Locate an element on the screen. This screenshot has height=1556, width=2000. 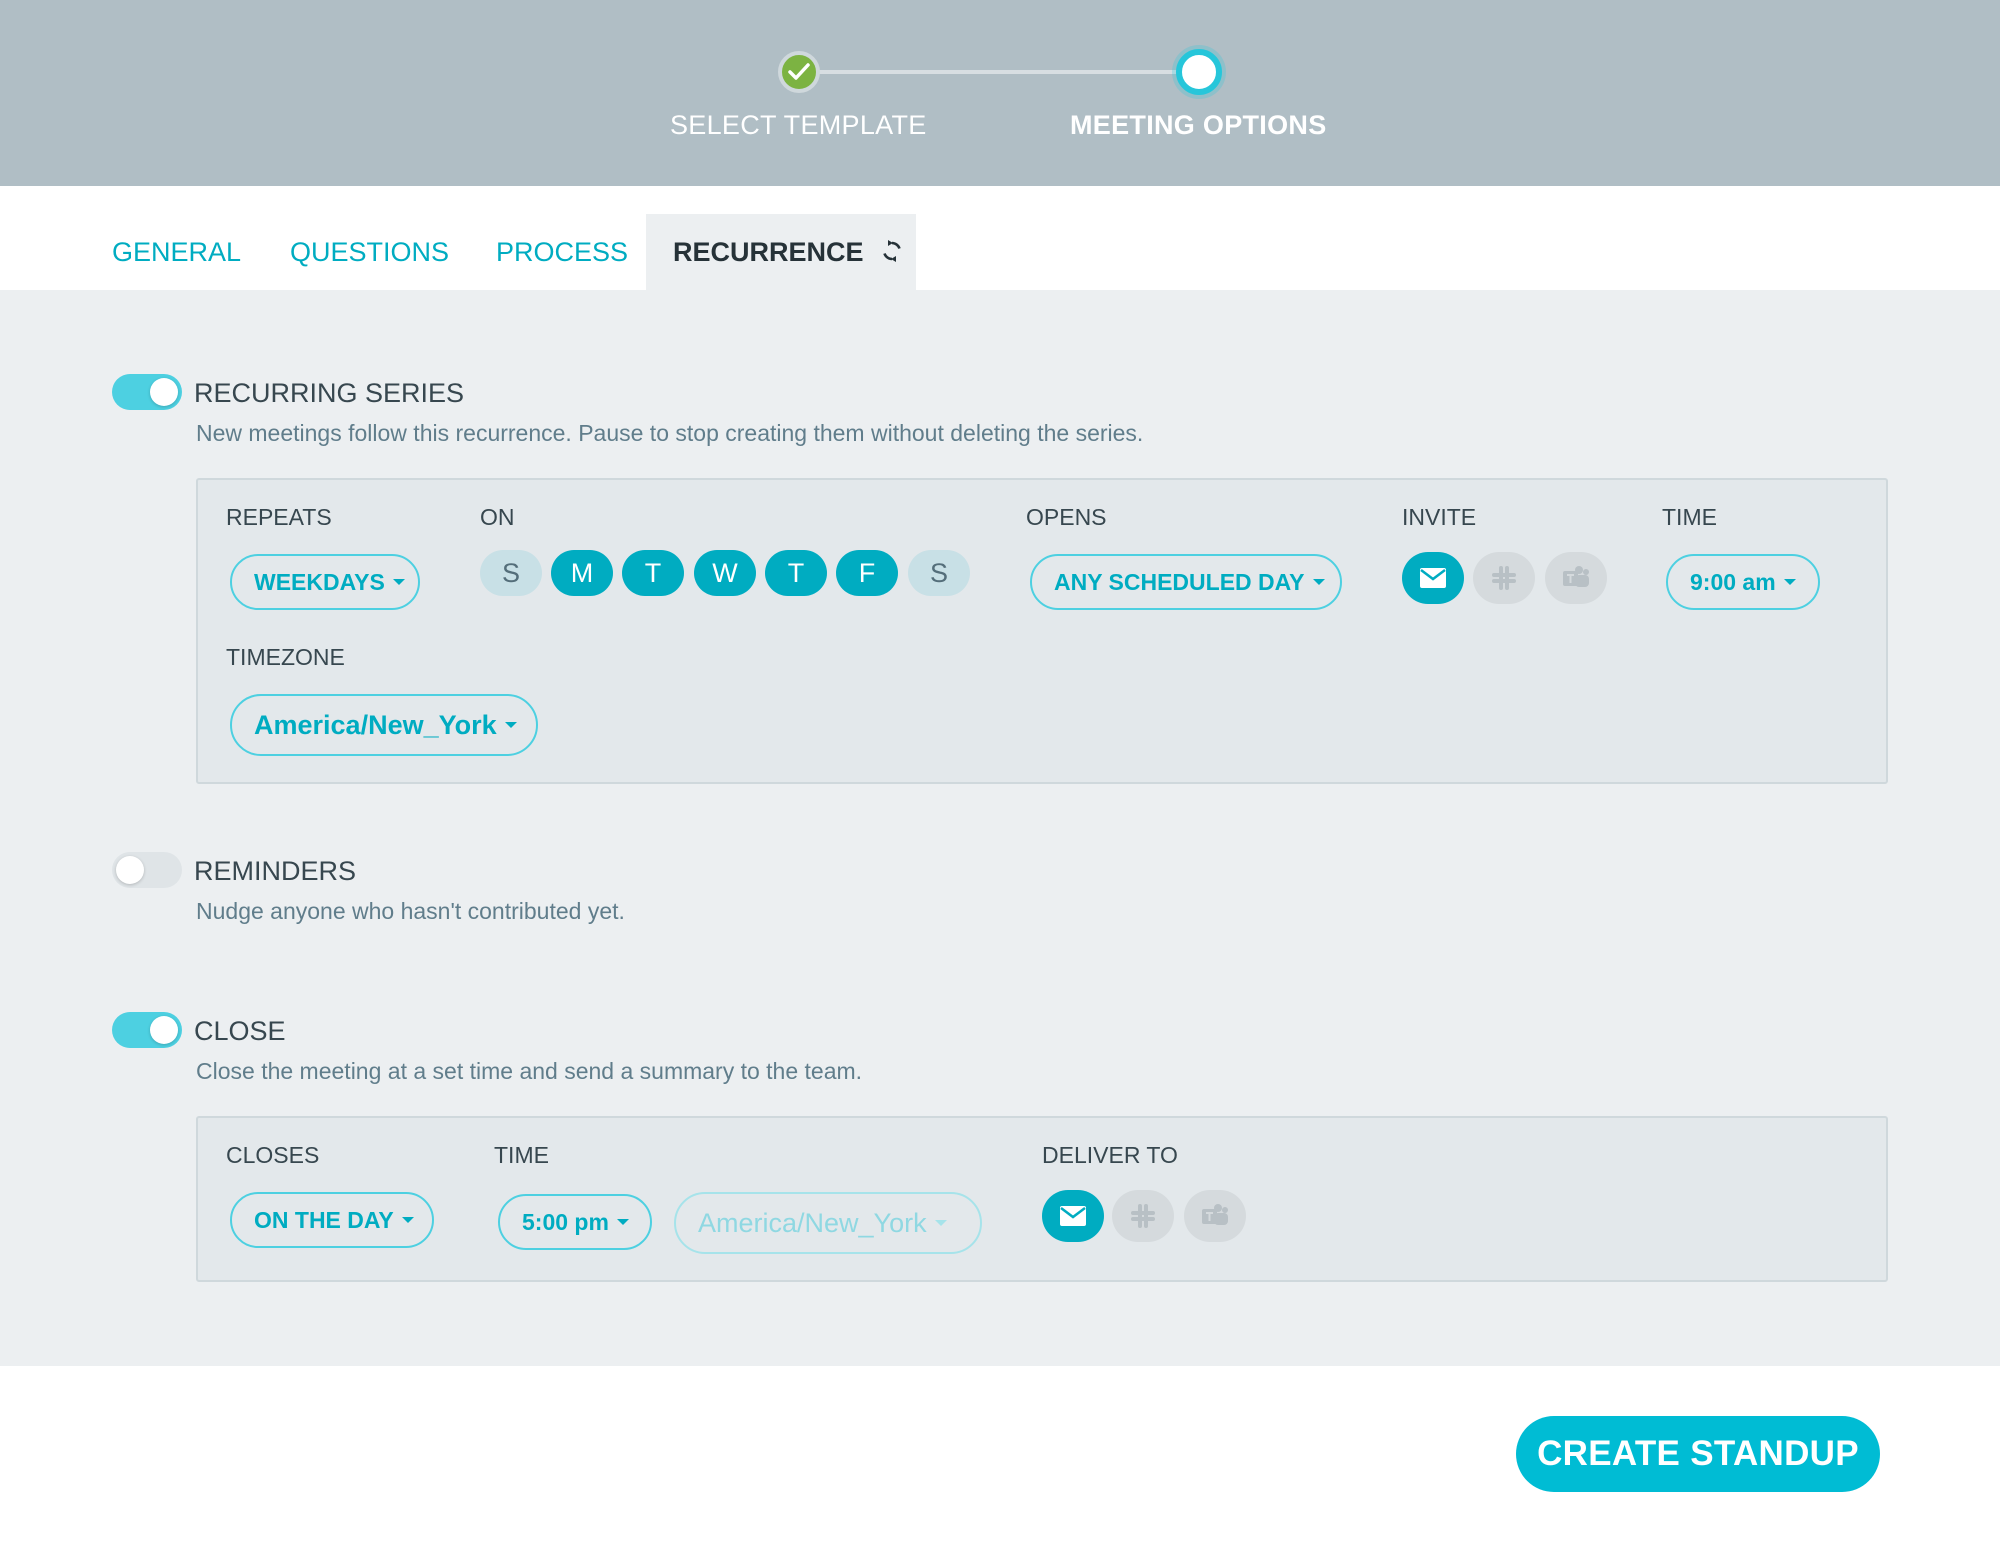
tab-general: GENERAL is located at coordinates (176, 252).